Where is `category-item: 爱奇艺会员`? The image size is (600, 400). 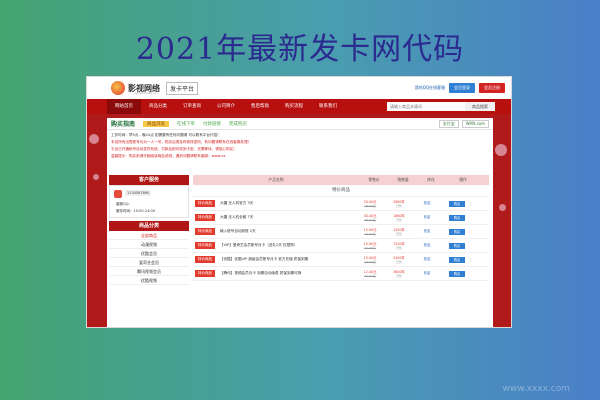 category-item: 爱奇艺会员 is located at coordinates (149, 262).